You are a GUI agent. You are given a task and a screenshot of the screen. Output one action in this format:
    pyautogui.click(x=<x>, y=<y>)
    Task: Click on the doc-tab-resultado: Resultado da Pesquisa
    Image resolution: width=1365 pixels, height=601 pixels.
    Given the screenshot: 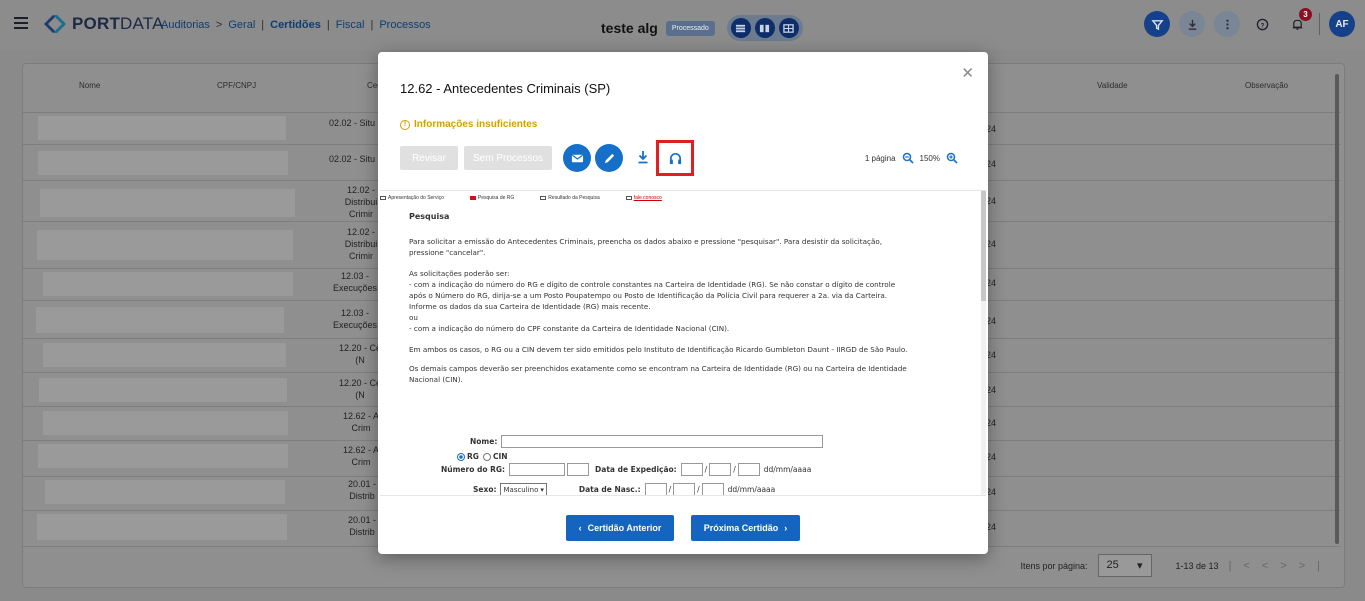 What is the action you would take?
    pyautogui.click(x=570, y=198)
    